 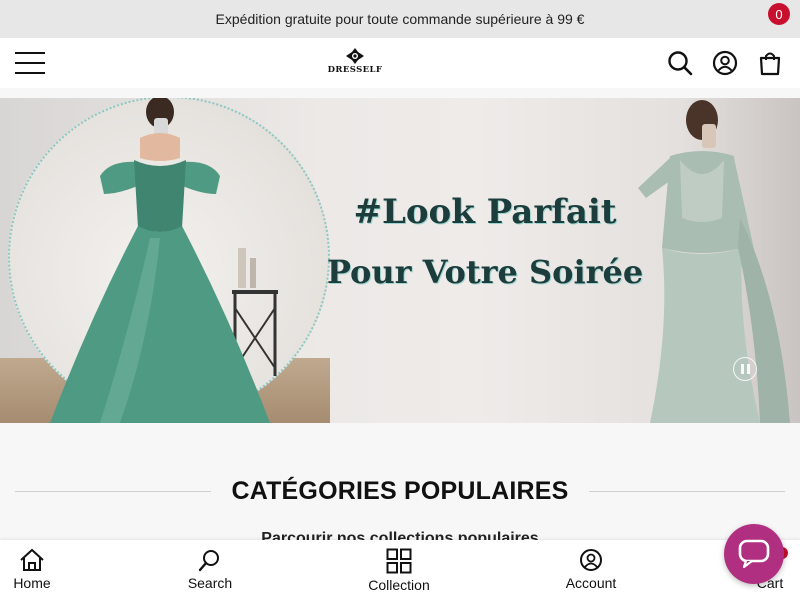 What do you see at coordinates (160, 260) in the screenshot?
I see `model-green-ballgown-image` at bounding box center [160, 260].